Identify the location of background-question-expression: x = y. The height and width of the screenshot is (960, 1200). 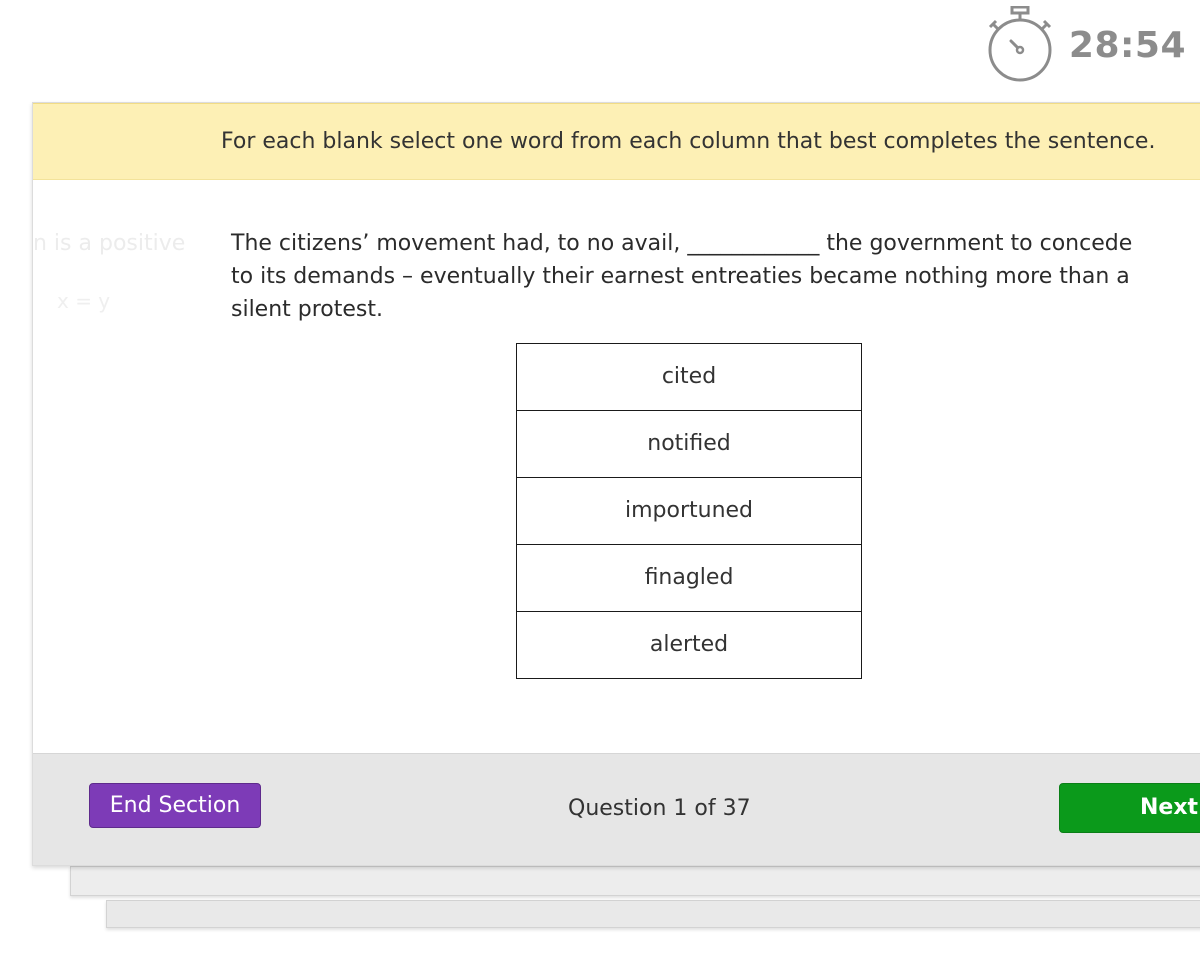
(84, 301).